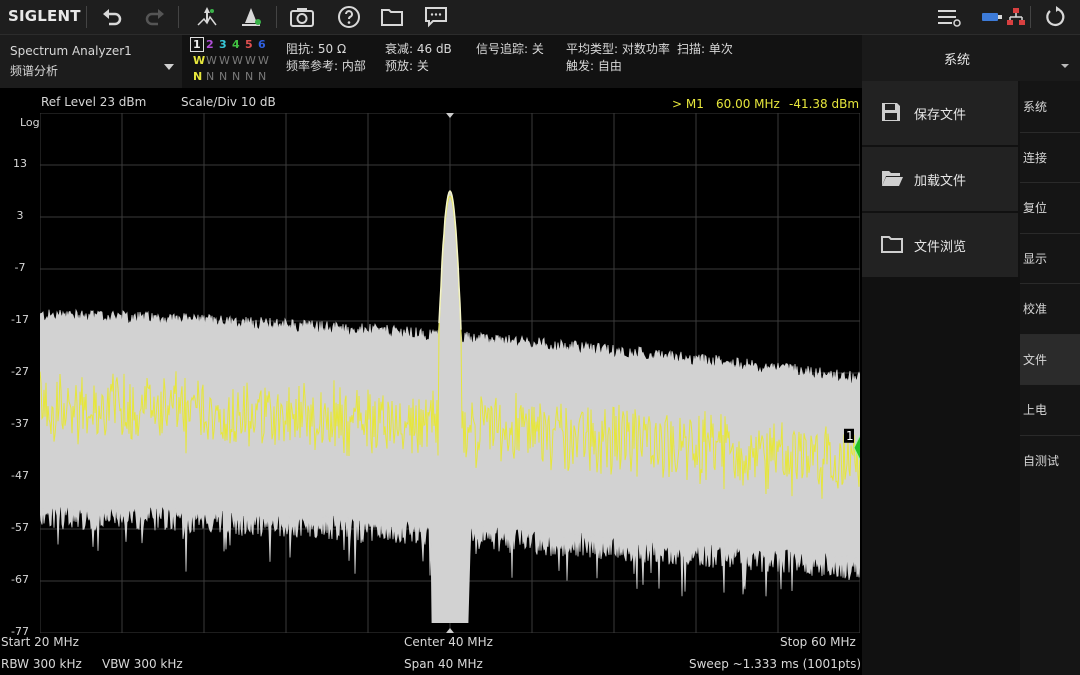 This screenshot has height=675, width=1080. Describe the element at coordinates (41, 664) in the screenshot. I see `rbw: RBW 300 kHz` at that location.